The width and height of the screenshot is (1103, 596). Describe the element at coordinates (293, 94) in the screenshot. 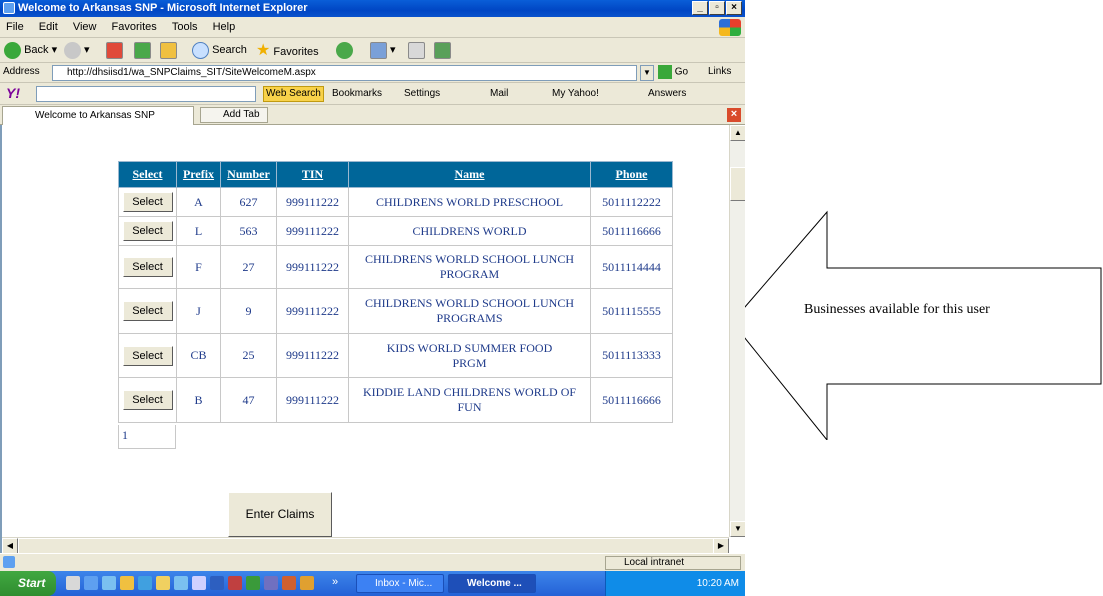

I see `web-search-button: Web Search` at that location.